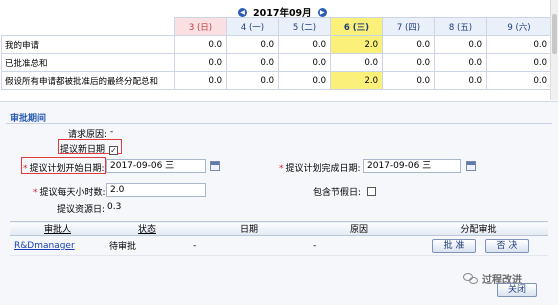 The image size is (558, 305). Describe the element at coordinates (454, 245) in the screenshot. I see `approve-button: 批 准` at that location.